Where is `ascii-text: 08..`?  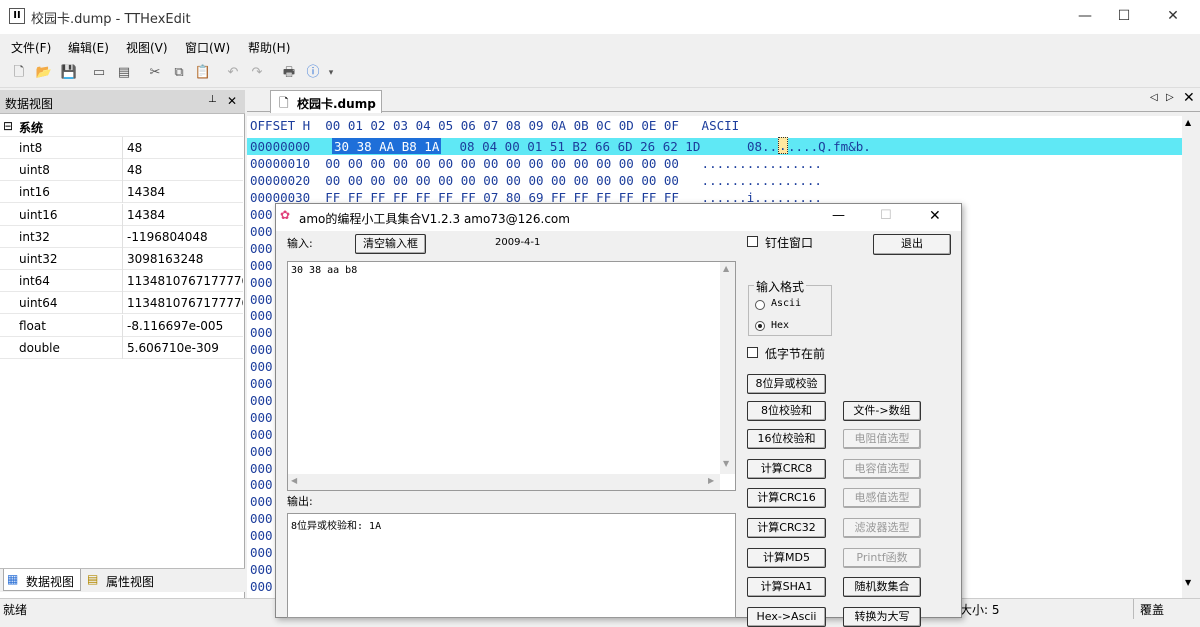
ascii-text: 08.. is located at coordinates (762, 146).